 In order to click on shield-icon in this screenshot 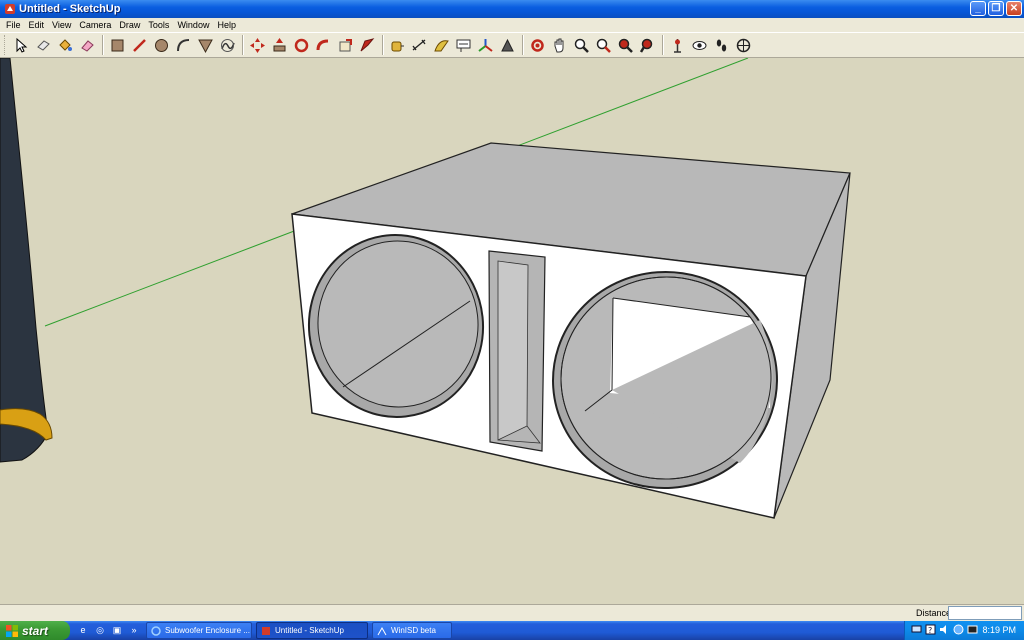, I will do `click(958, 629)`.